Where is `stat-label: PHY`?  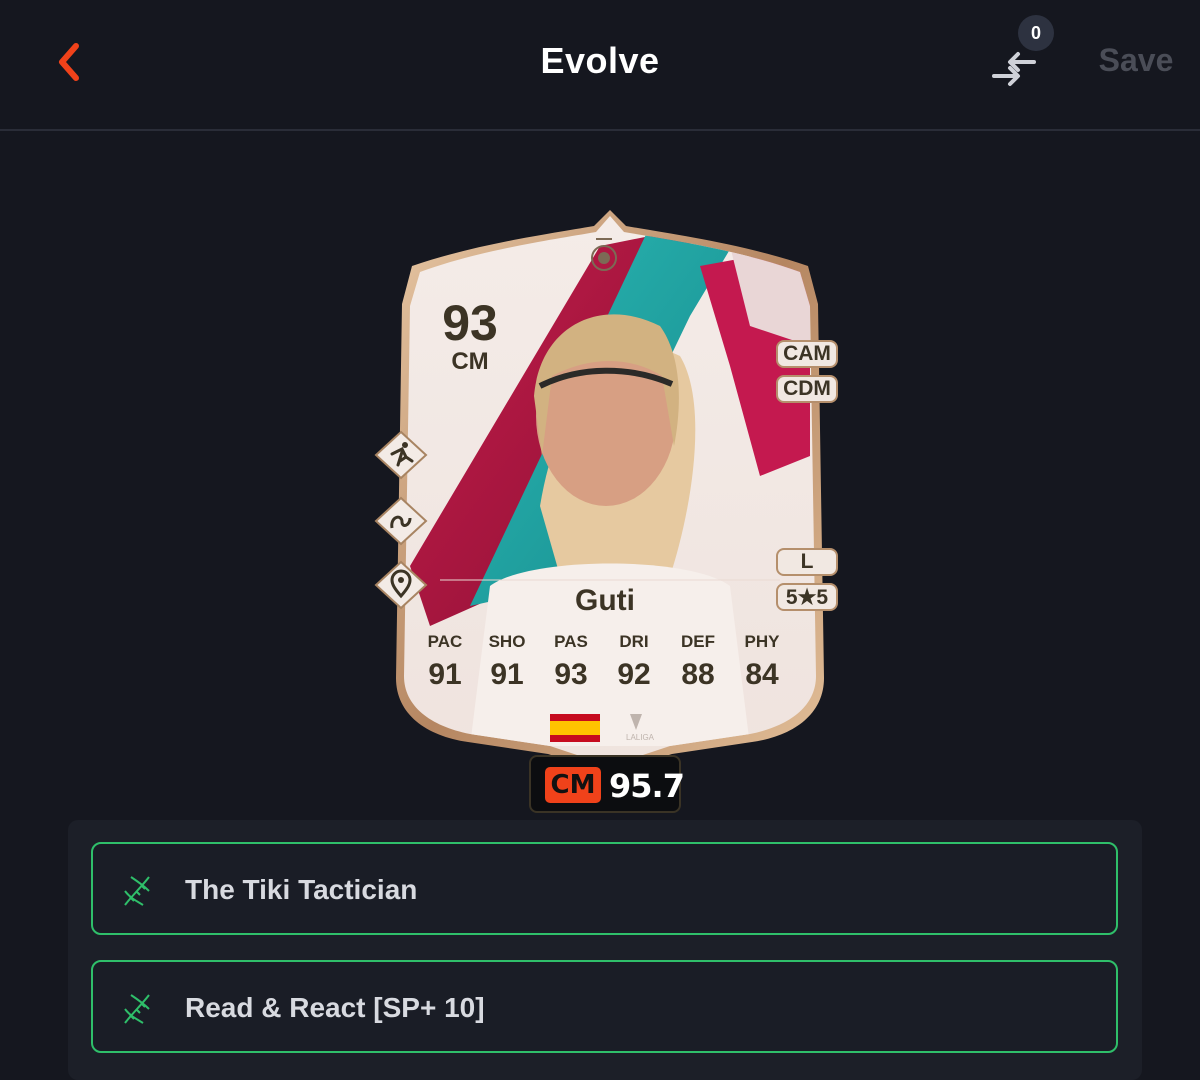 stat-label: PHY is located at coordinates (762, 641).